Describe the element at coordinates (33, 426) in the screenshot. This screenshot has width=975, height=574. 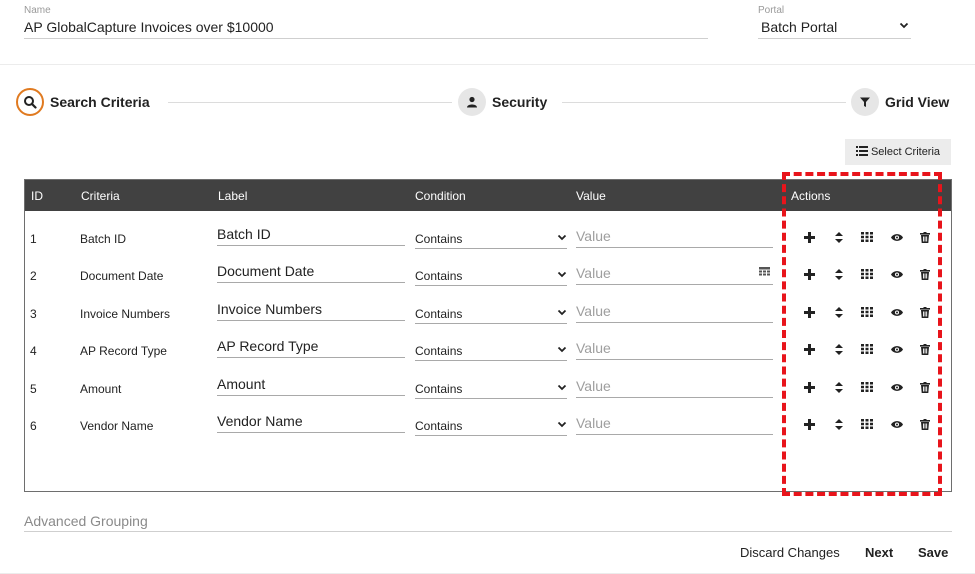
I see `row-id: 6` at that location.